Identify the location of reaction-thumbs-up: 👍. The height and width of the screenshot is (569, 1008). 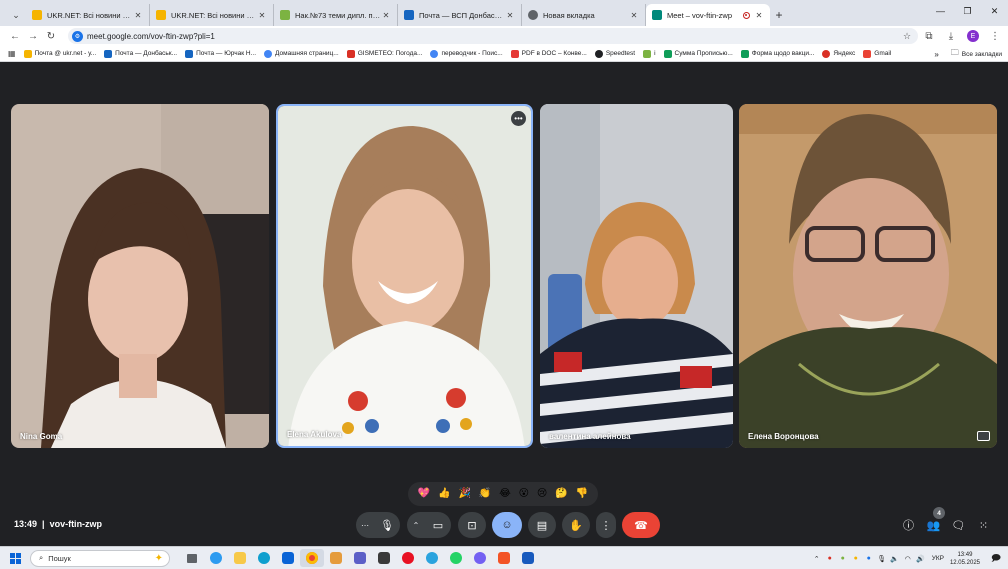
(444, 494).